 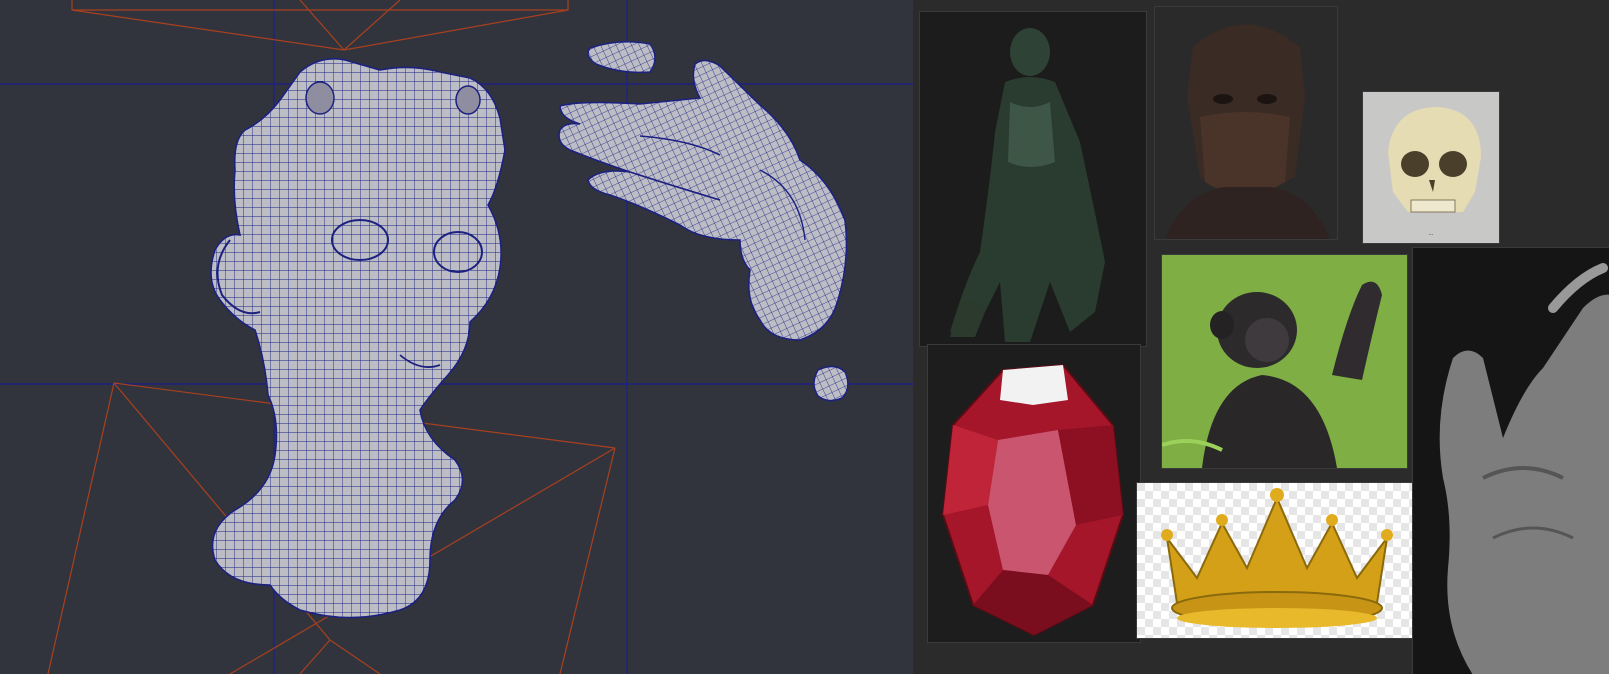 I want to click on ref-image-bronze-bust, so click(x=1246, y=123).